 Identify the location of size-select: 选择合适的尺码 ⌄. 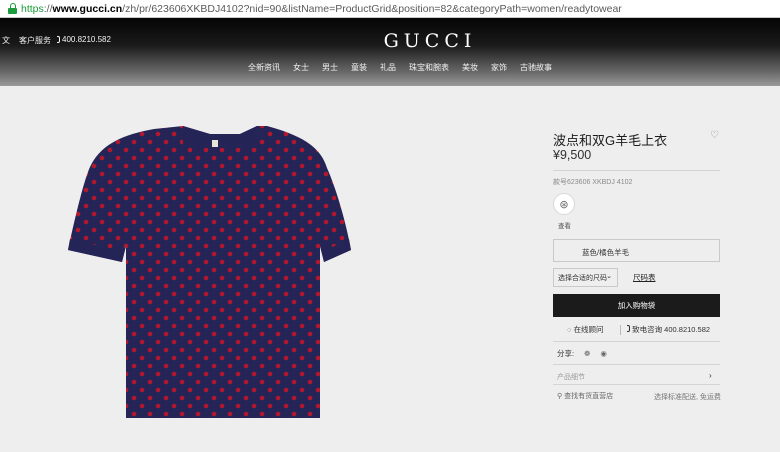
(585, 277).